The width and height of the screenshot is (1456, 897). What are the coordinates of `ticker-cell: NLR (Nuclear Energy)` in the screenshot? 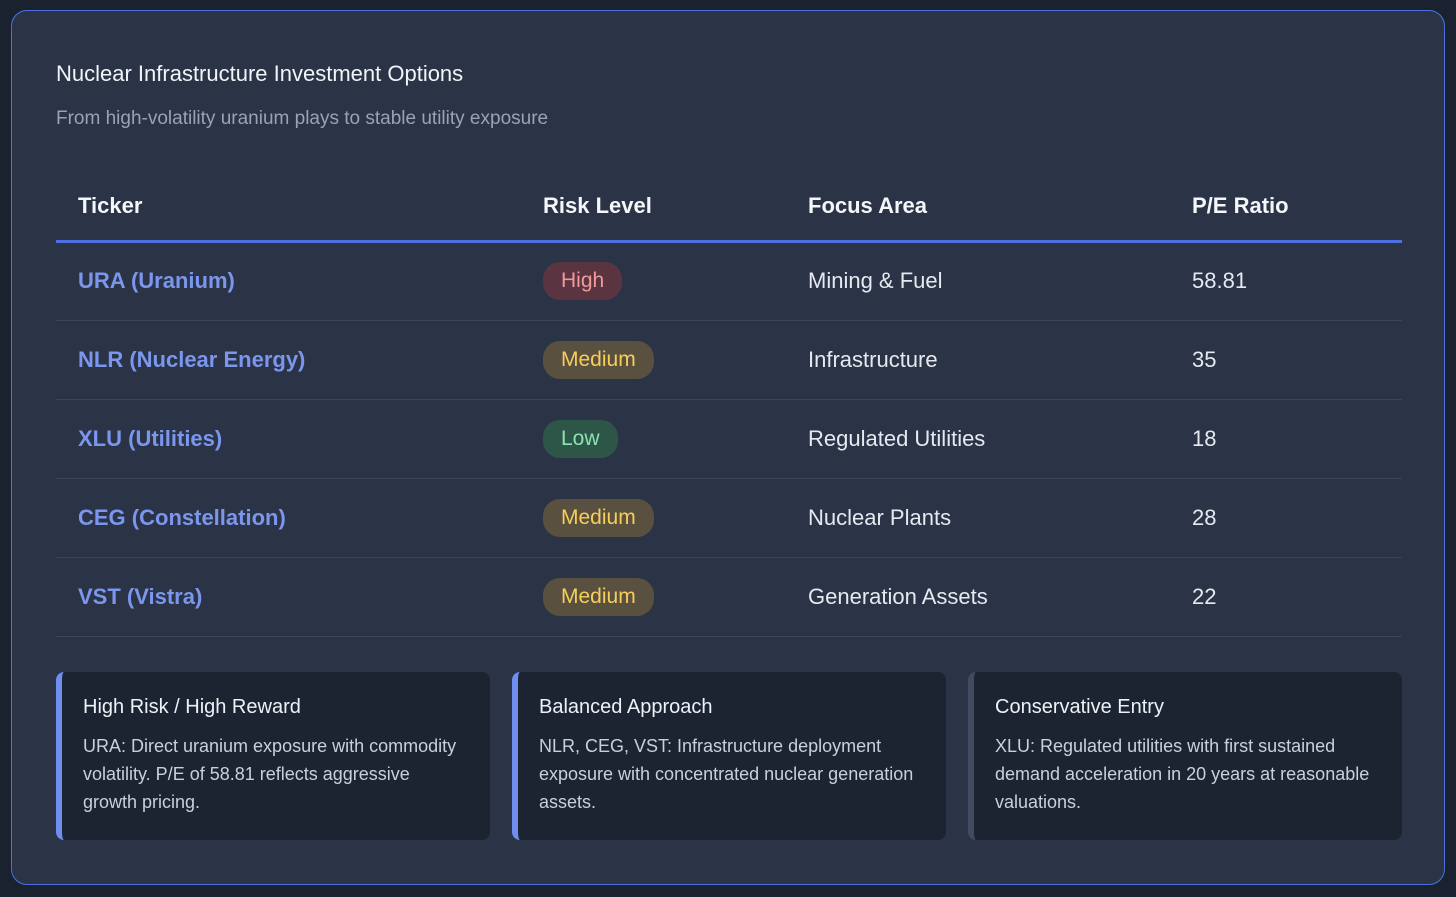 It's located at (288, 360).